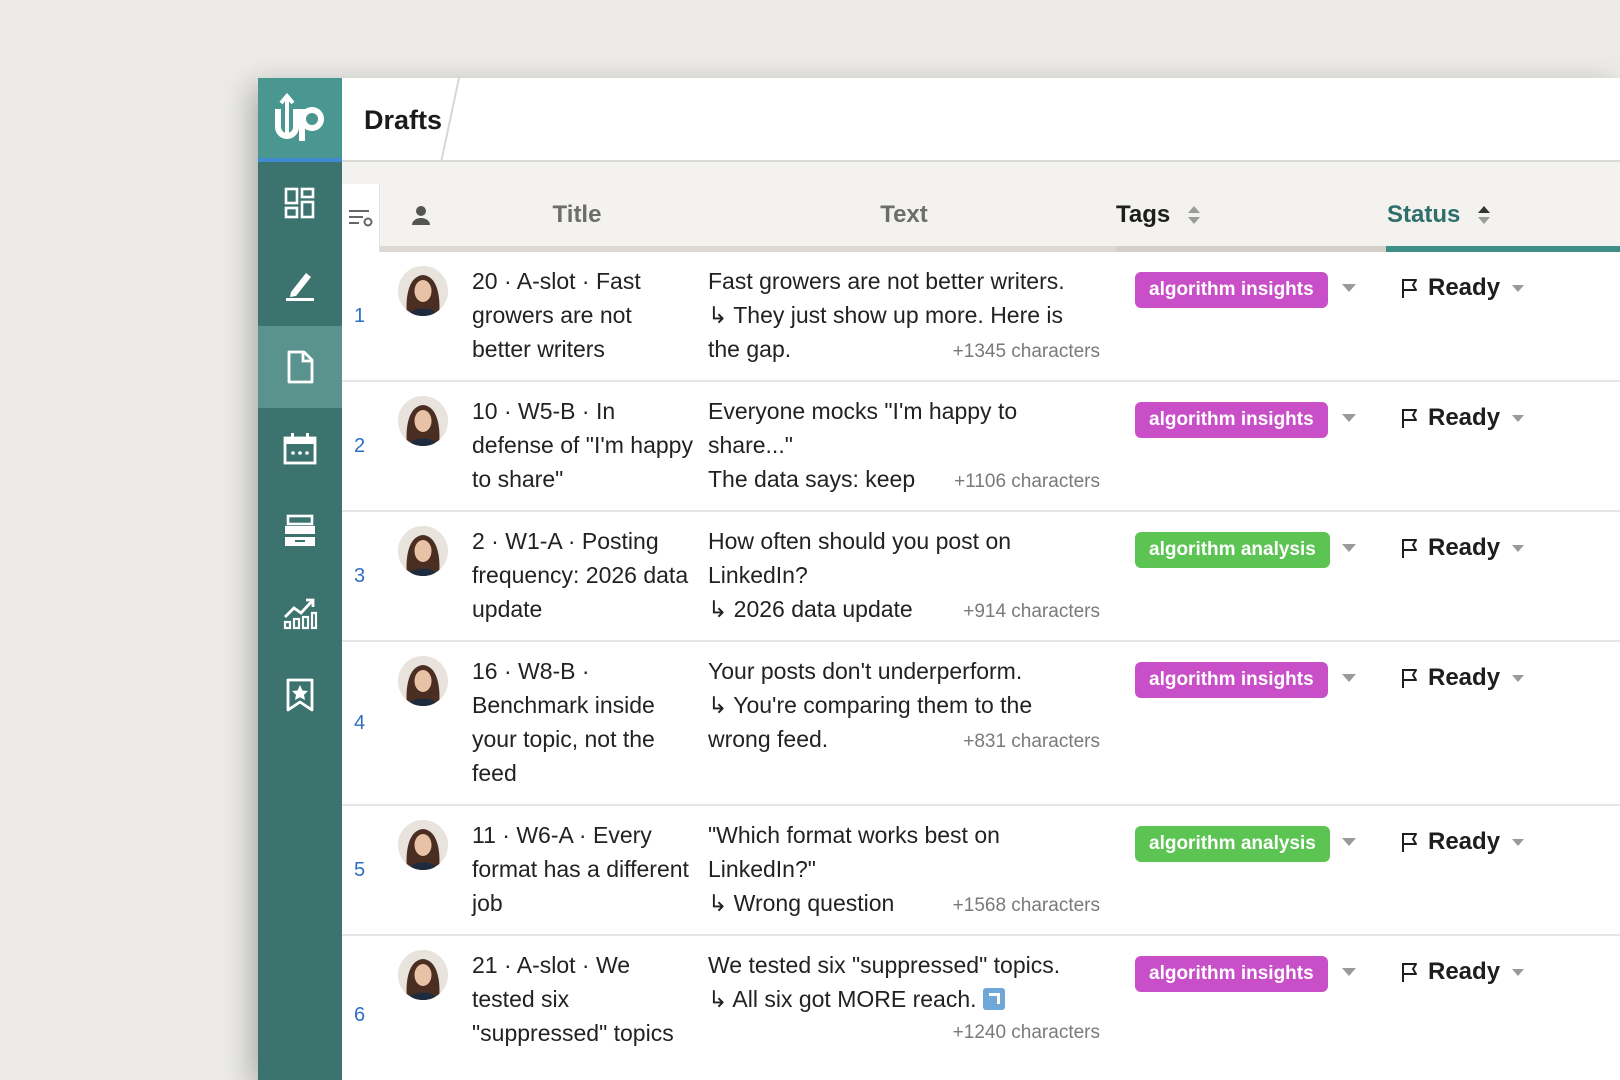 The width and height of the screenshot is (1620, 1080). I want to click on text-line: wrong feed., so click(768, 739).